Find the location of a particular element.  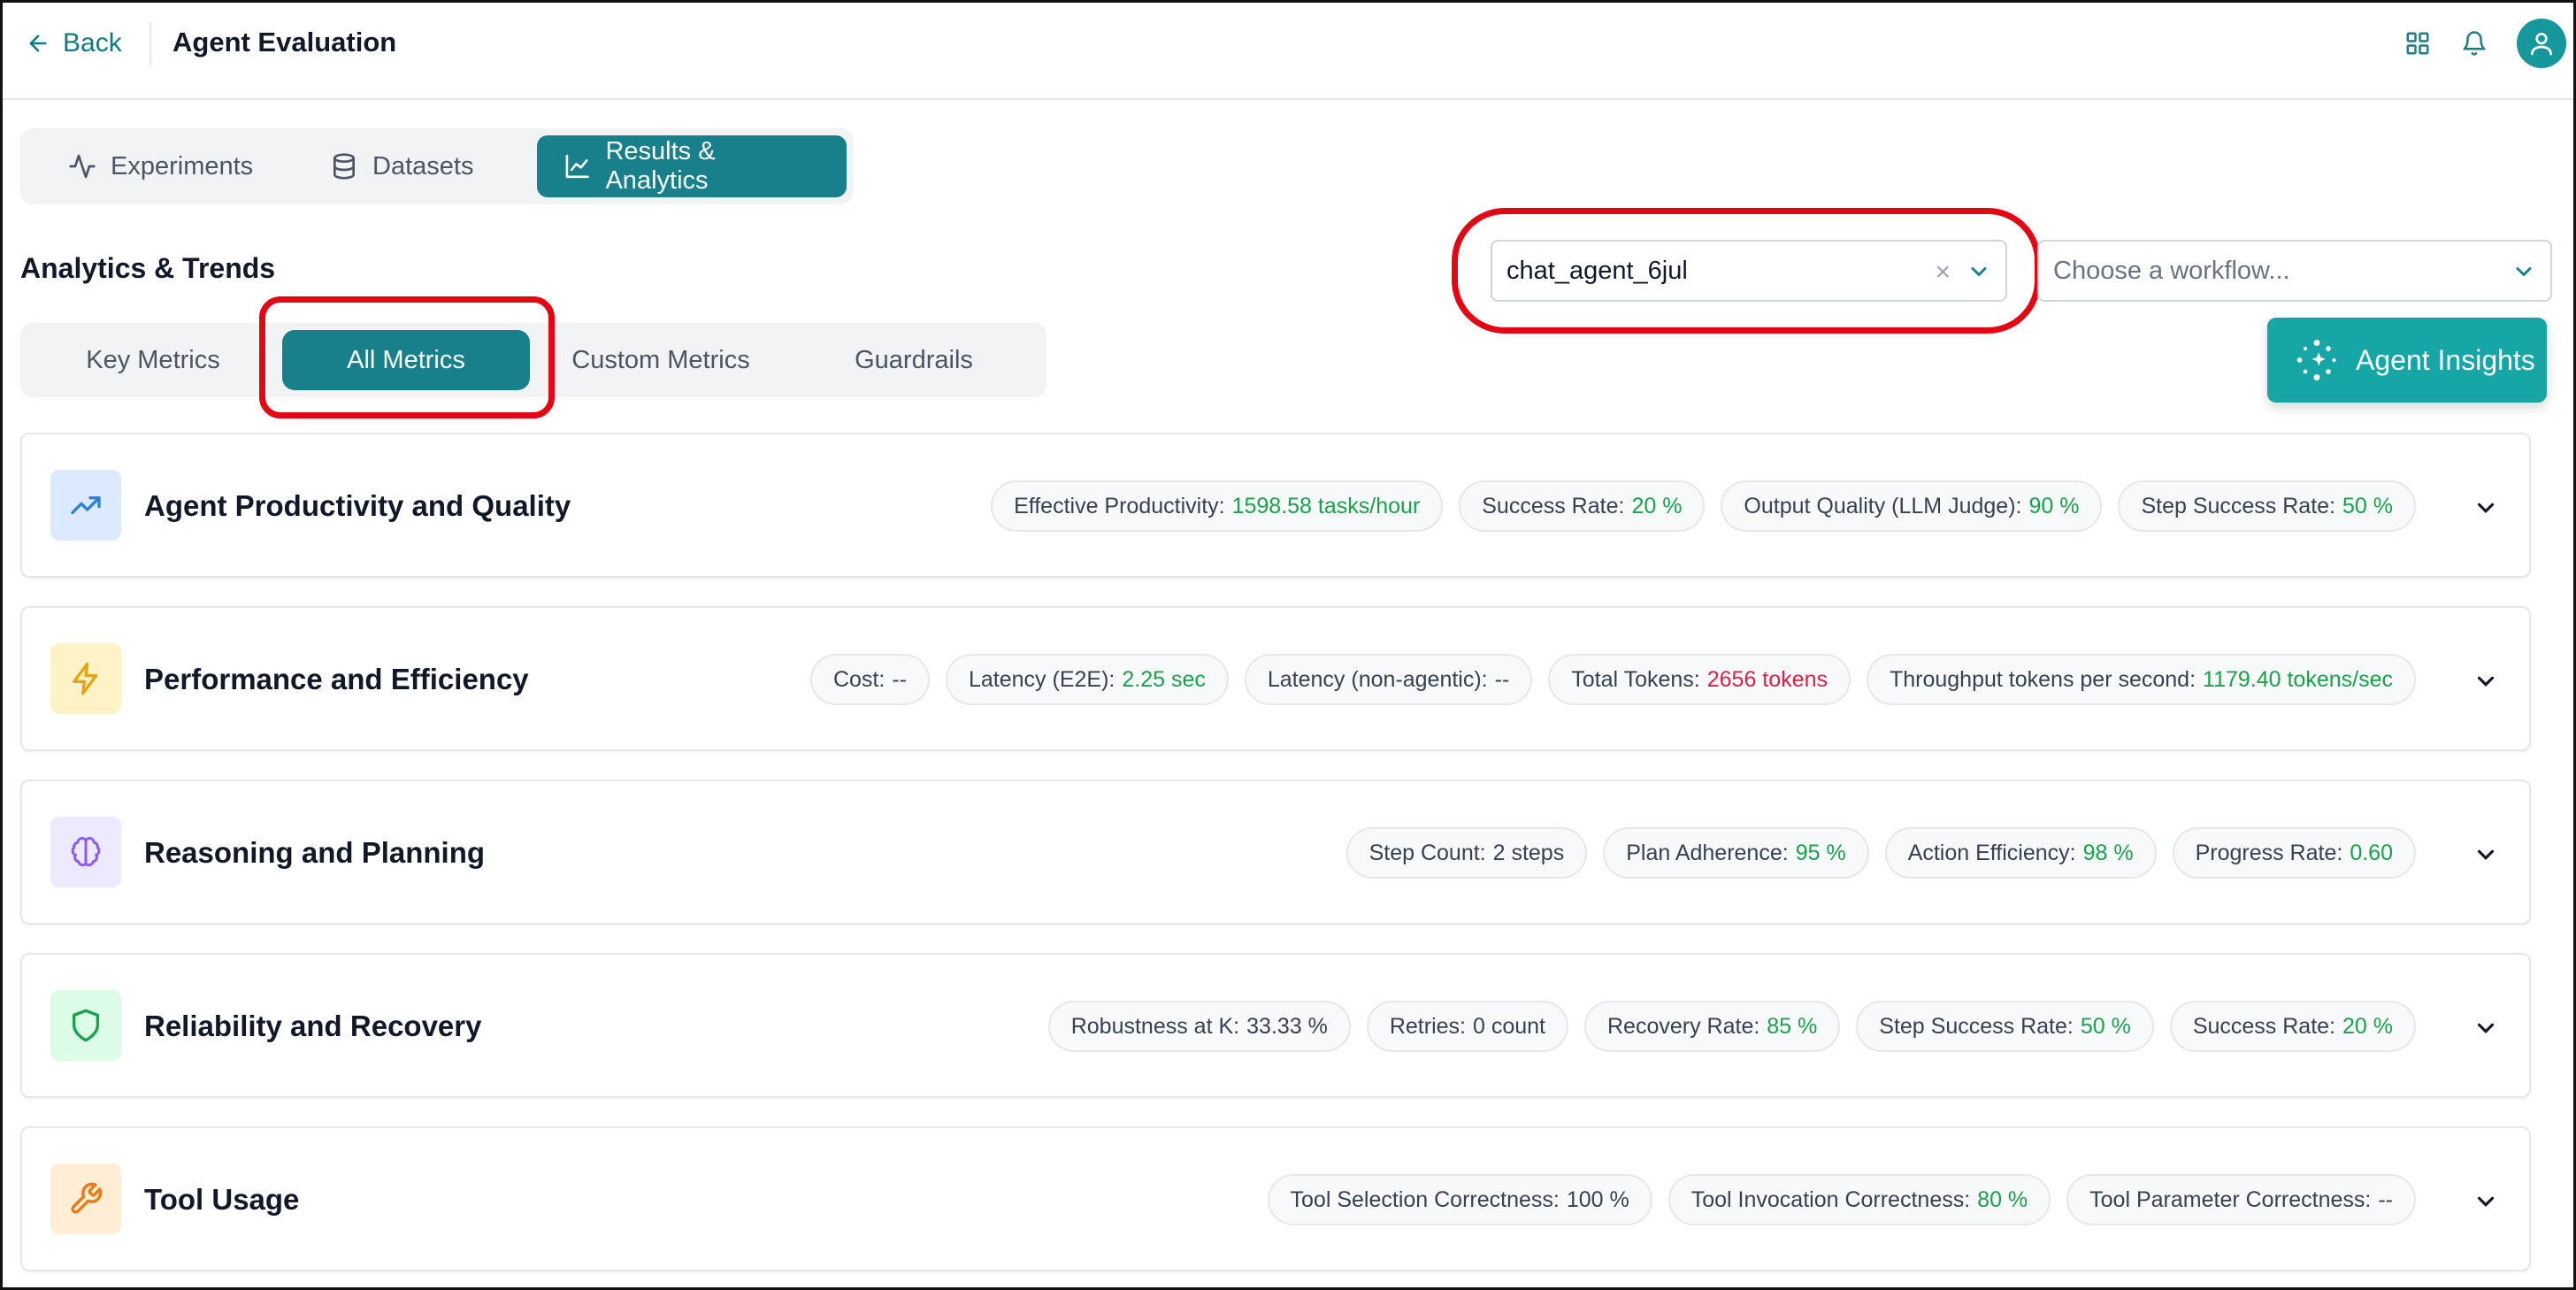

top-header: Back Agent Evaluation is located at coordinates (1288, 51).